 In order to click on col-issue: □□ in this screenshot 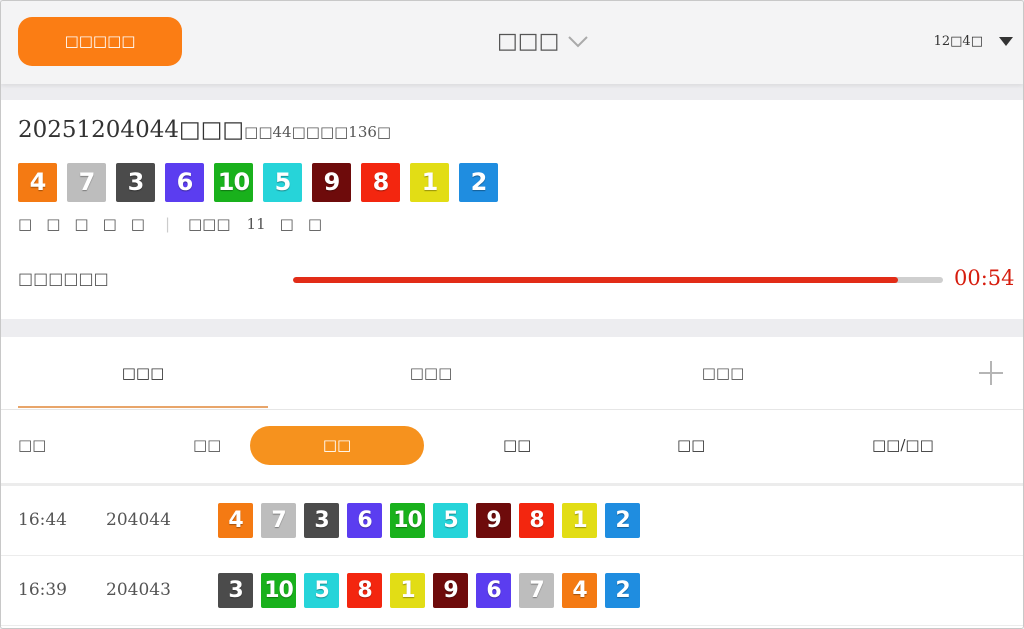, I will do `click(207, 445)`.